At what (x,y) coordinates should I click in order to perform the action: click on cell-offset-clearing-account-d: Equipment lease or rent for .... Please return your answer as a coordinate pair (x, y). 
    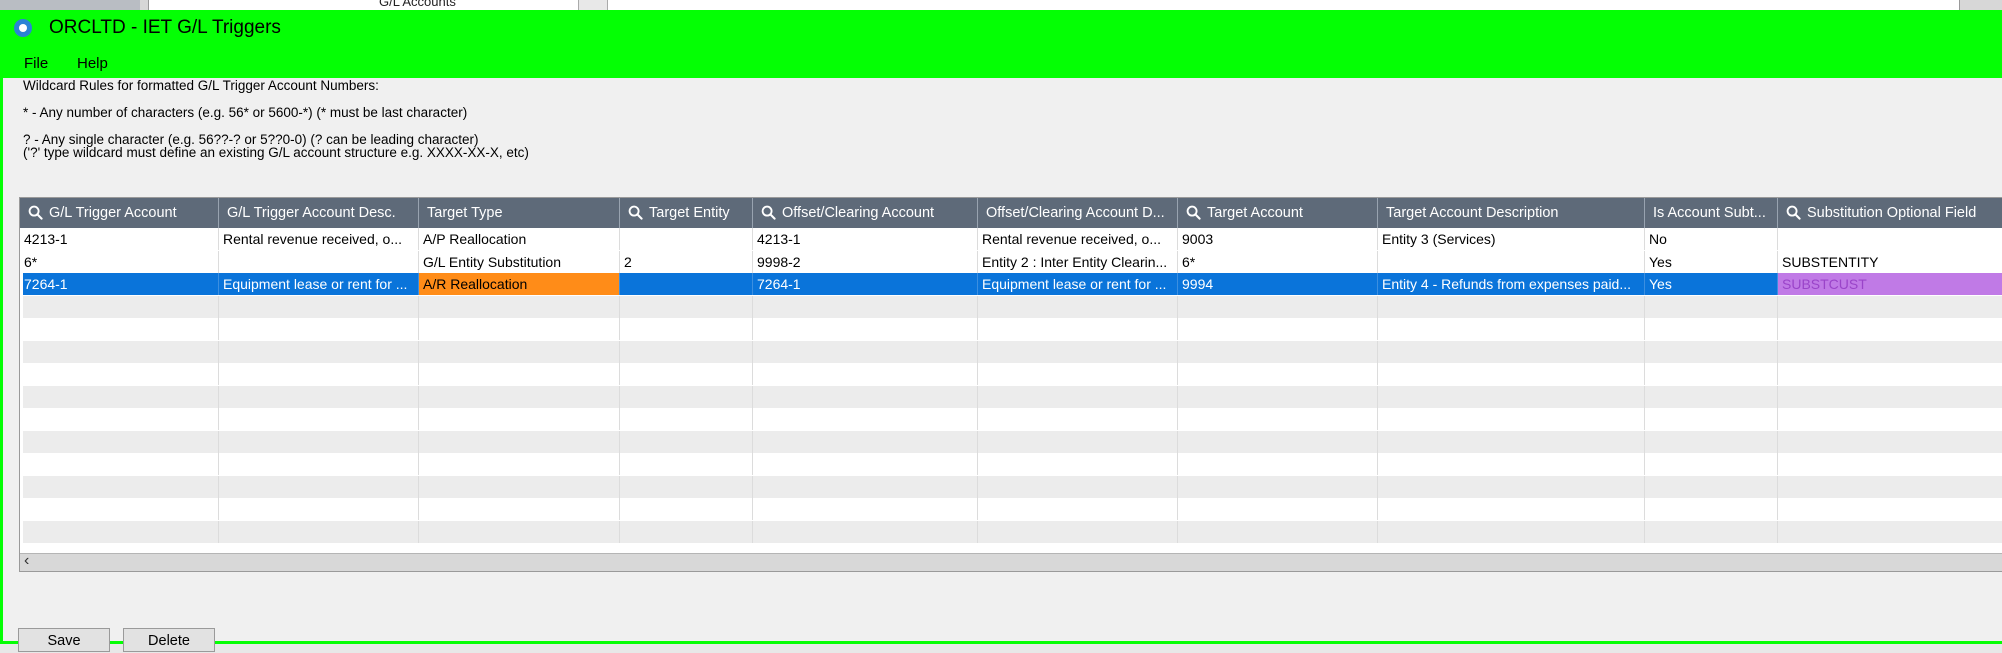
    Looking at the image, I should click on (1078, 284).